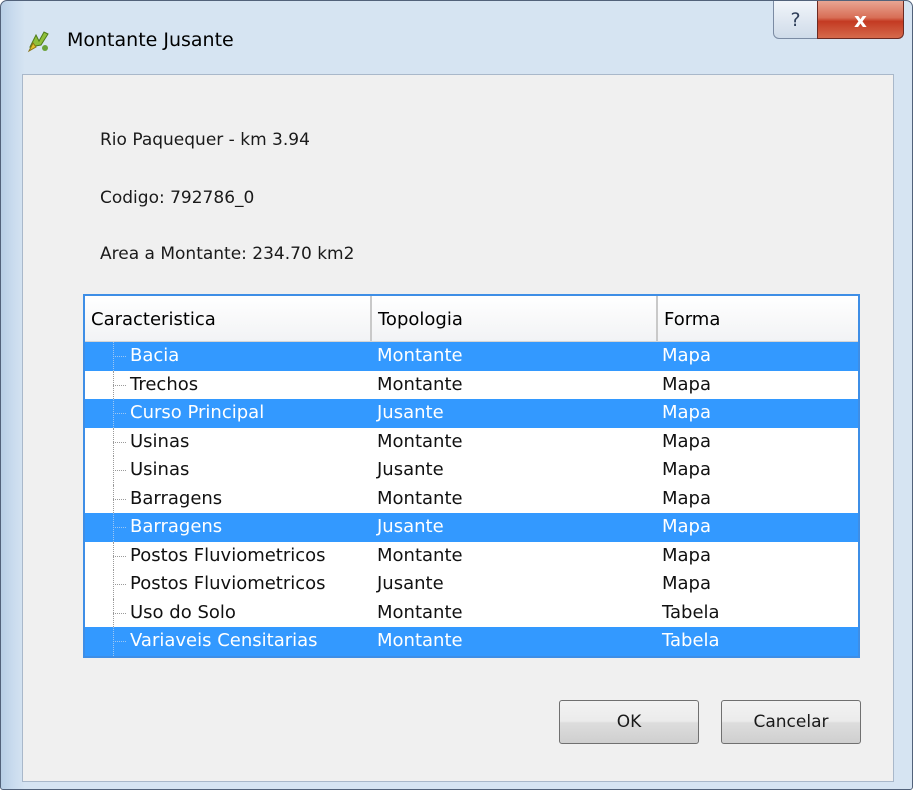 The height and width of the screenshot is (792, 917). What do you see at coordinates (164, 384) in the screenshot?
I see `cell-caracteristica: Trechos` at bounding box center [164, 384].